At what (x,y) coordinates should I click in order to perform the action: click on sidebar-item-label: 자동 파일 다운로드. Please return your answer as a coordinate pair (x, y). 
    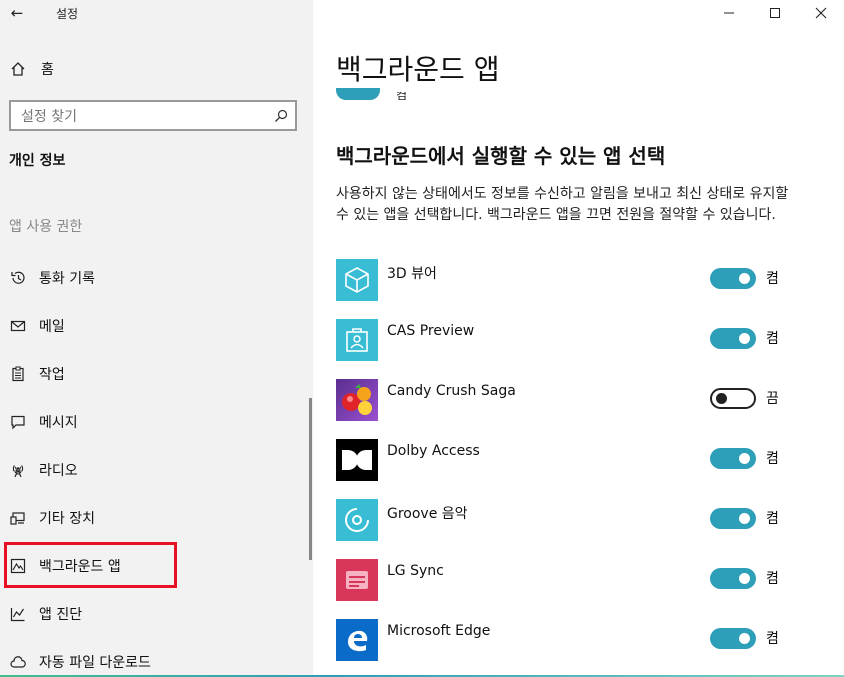
    Looking at the image, I should click on (95, 663).